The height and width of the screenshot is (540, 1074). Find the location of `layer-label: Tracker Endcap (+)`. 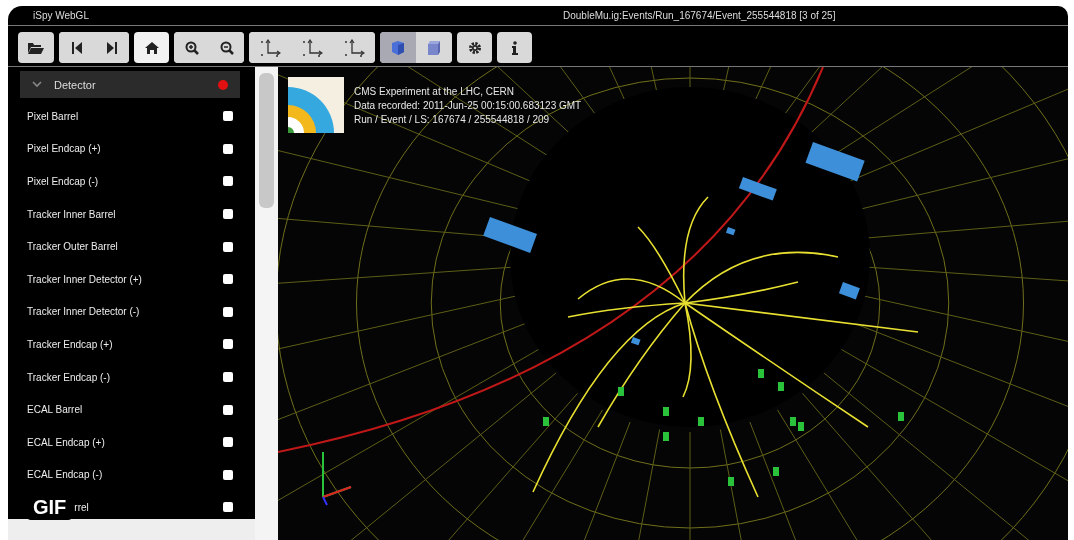

layer-label: Tracker Endcap (+) is located at coordinates (70, 344).